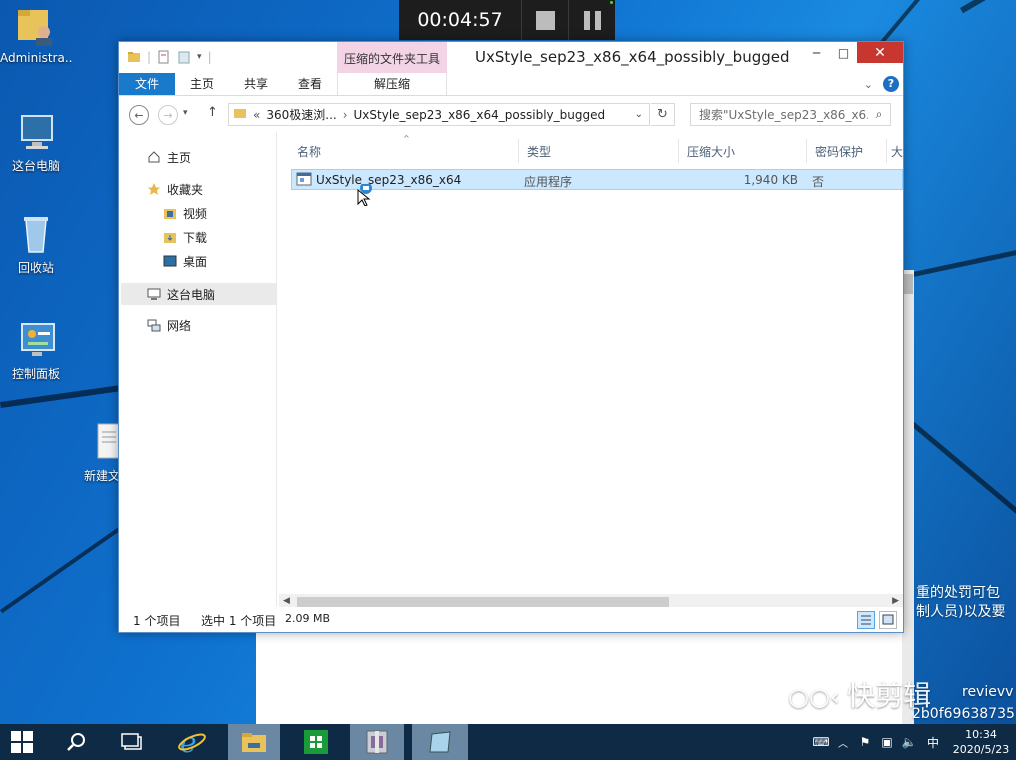  Describe the element at coordinates (389, 180) in the screenshot. I see `file-name: UxStyle_sep23_x86_x64` at that location.